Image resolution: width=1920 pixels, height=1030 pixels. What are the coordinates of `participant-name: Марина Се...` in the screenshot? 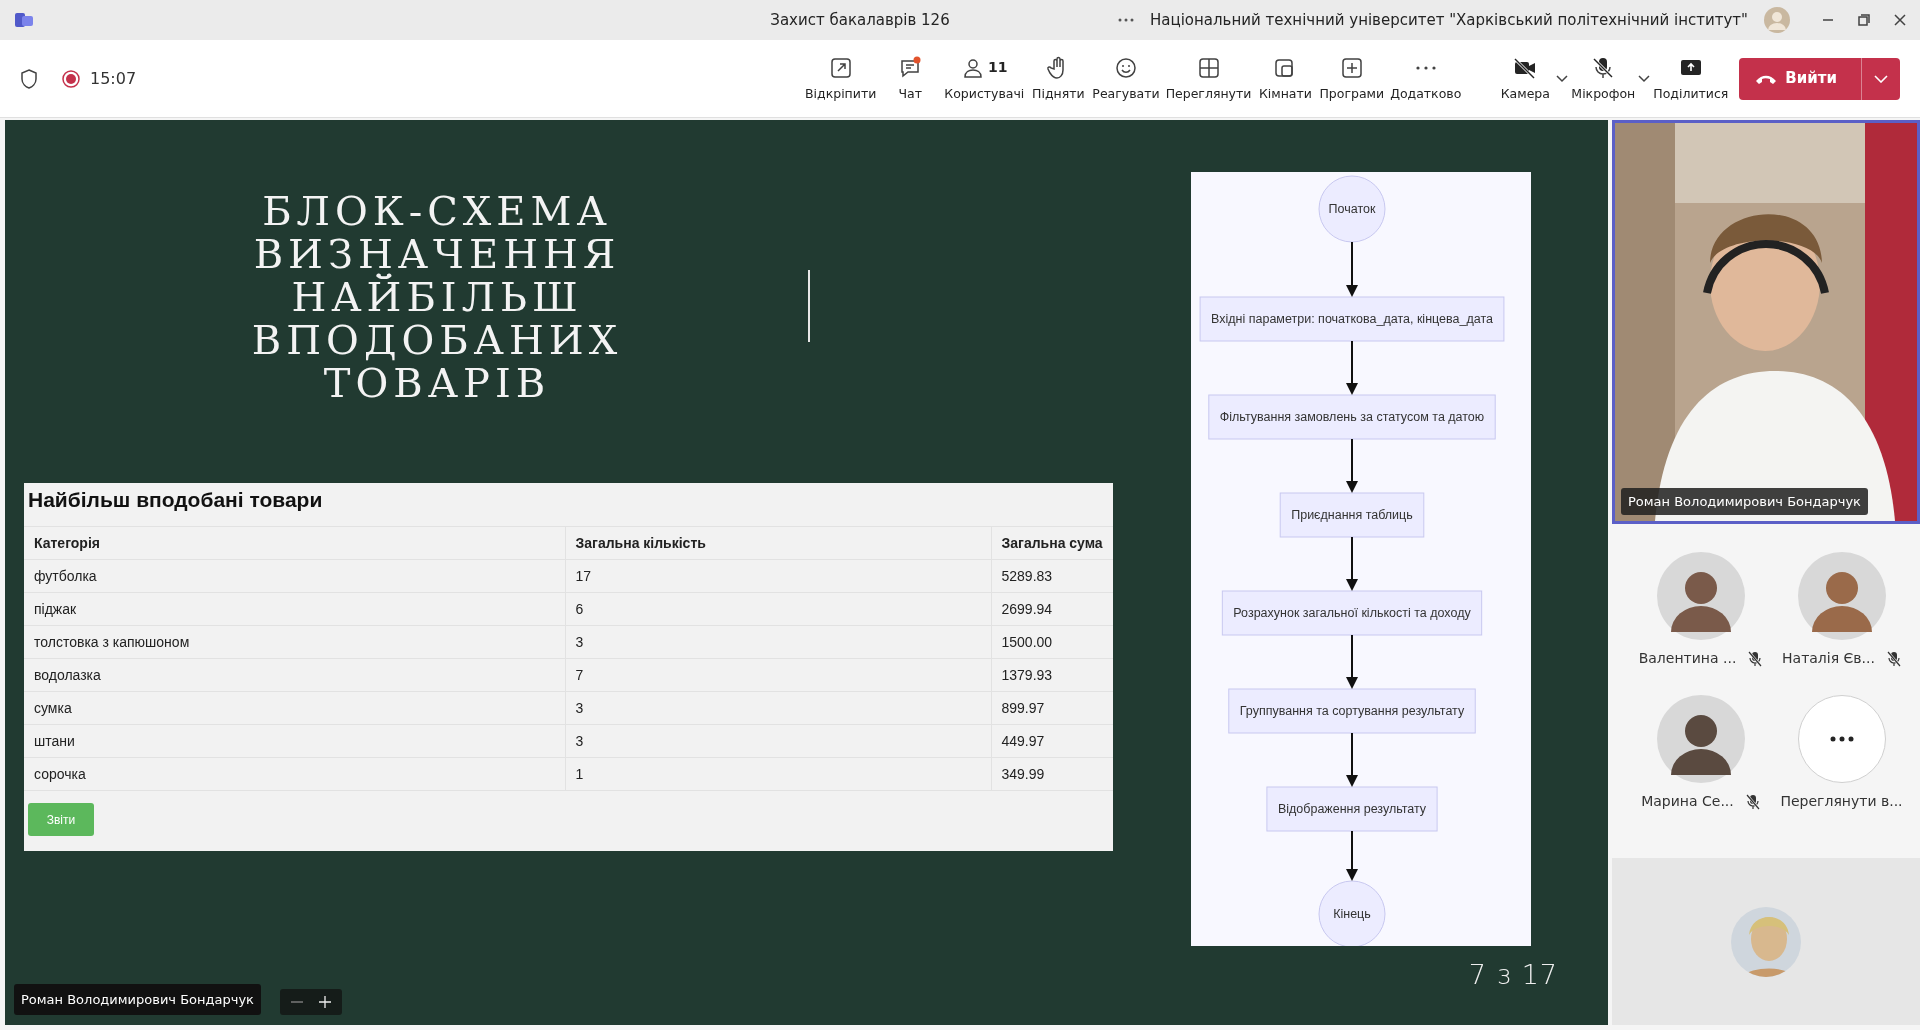 It's located at (1687, 801).